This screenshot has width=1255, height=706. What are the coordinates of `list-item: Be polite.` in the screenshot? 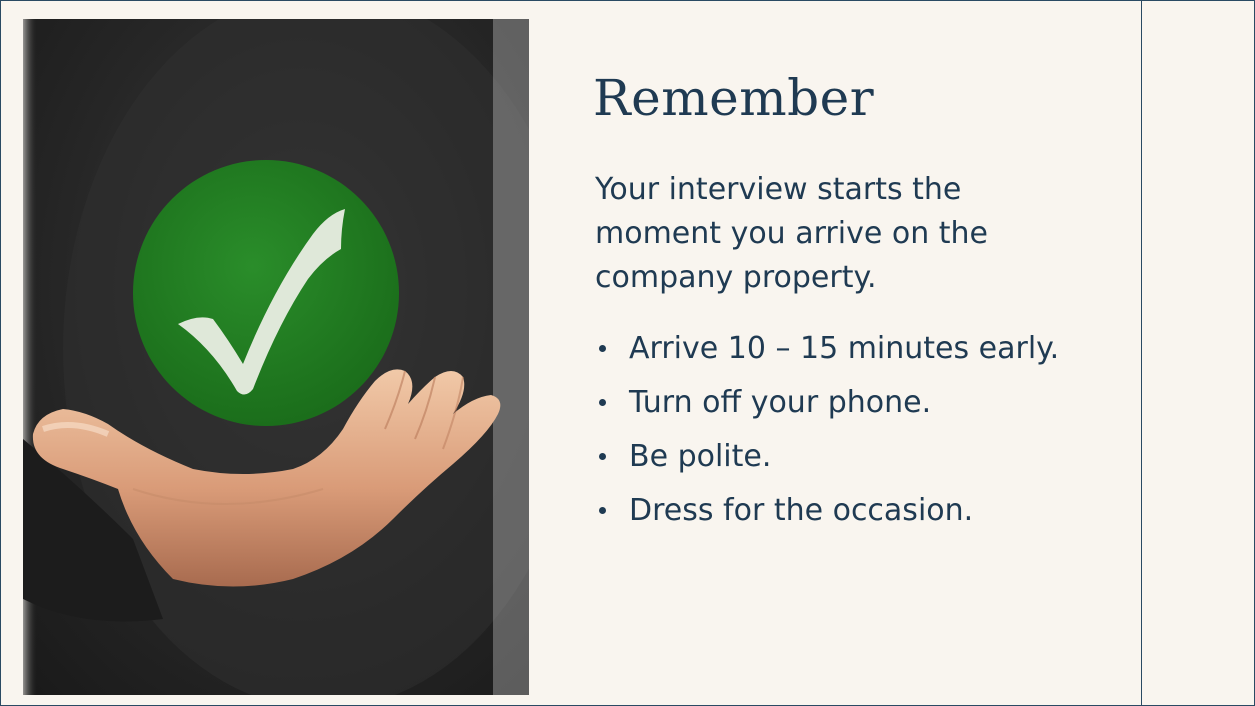 It's located at (845, 456).